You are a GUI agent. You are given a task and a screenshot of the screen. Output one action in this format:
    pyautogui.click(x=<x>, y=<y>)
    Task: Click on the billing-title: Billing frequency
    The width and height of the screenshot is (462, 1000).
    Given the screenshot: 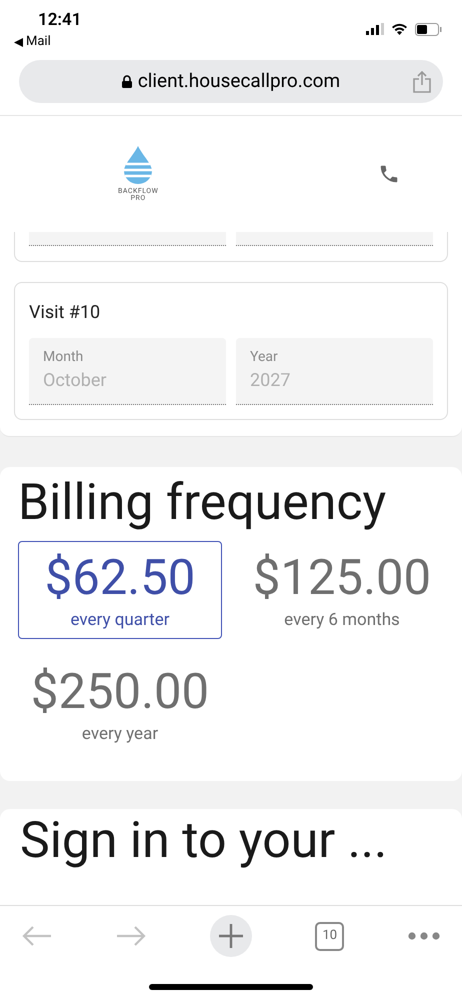 What is the action you would take?
    pyautogui.click(x=203, y=503)
    